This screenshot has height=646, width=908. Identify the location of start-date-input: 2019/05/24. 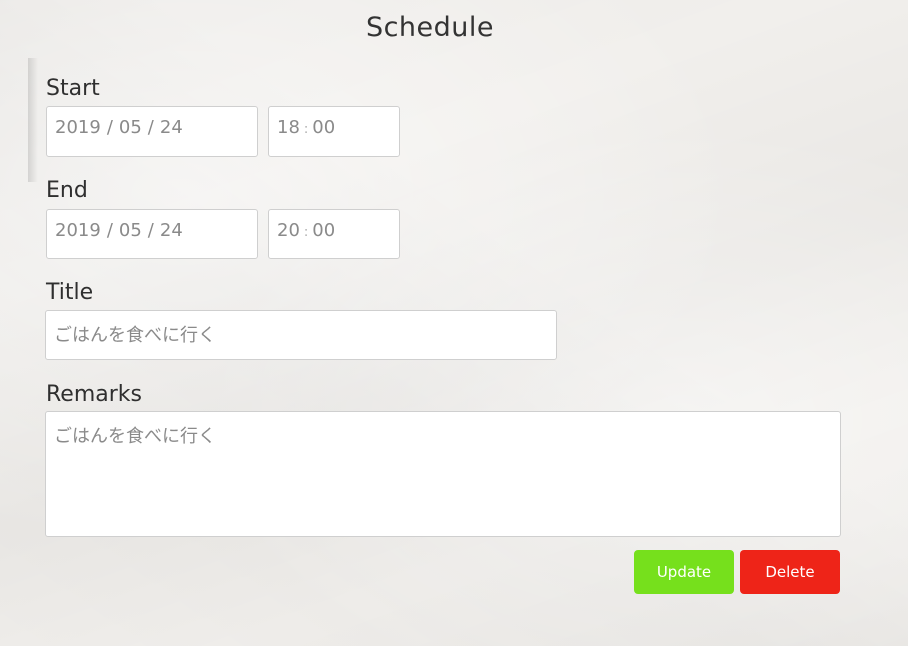
(152, 131).